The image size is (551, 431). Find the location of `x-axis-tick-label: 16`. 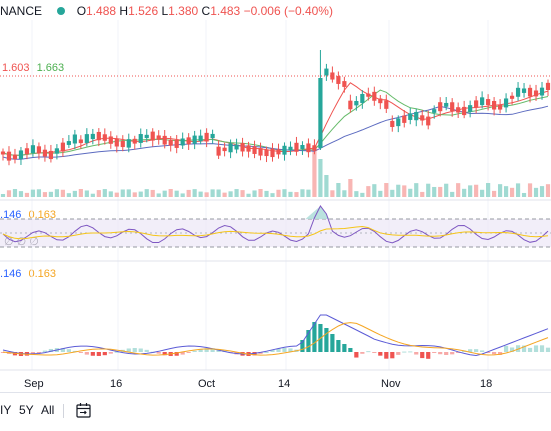

x-axis-tick-label: 16 is located at coordinates (116, 384).